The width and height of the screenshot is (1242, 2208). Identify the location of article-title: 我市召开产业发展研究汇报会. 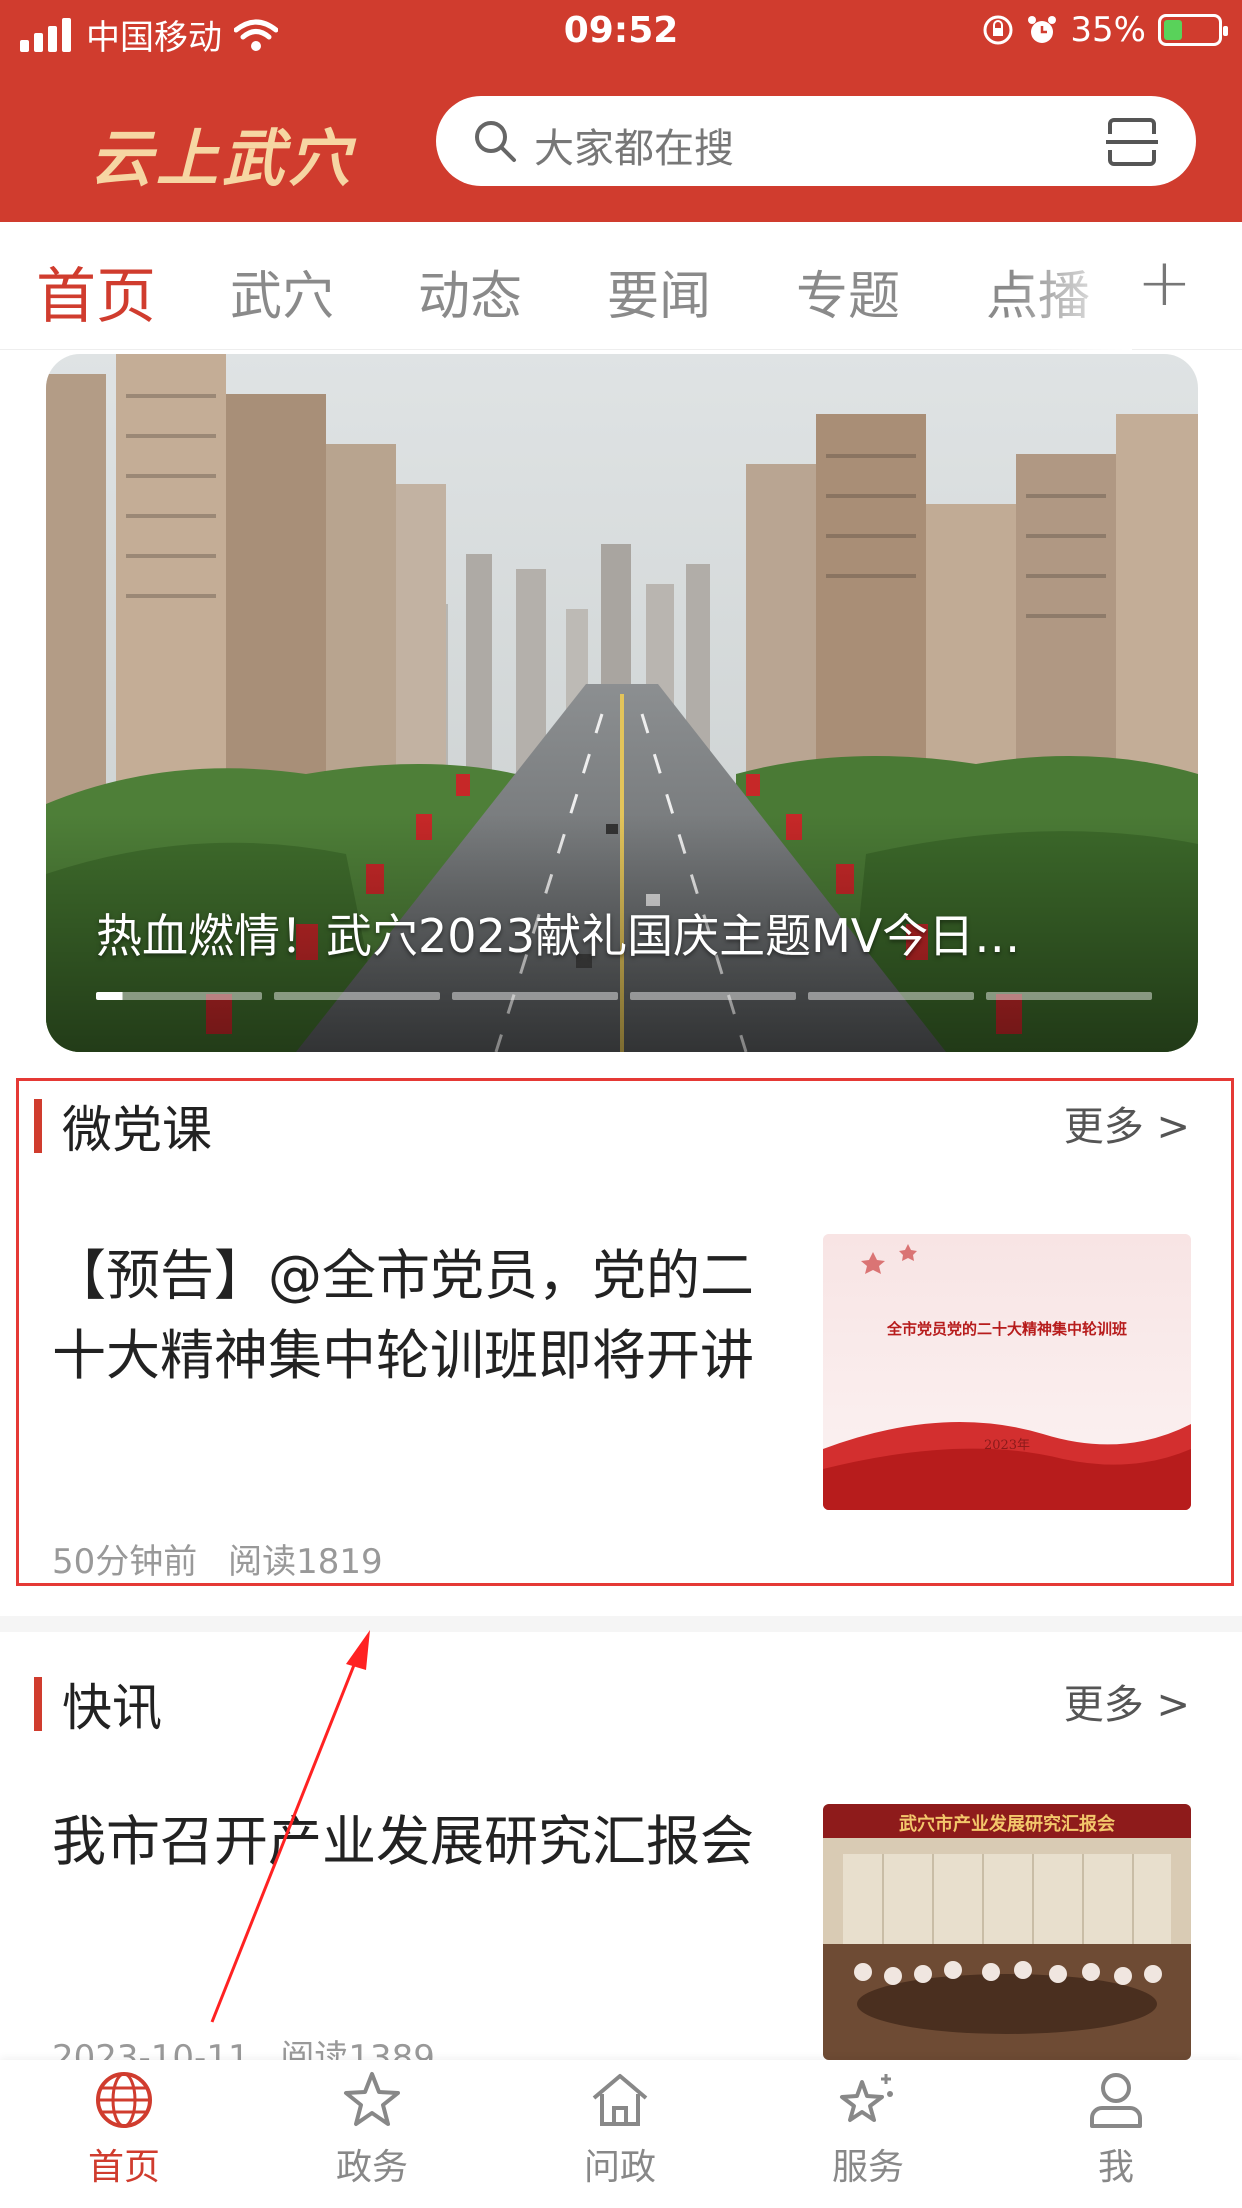
(412, 1842).